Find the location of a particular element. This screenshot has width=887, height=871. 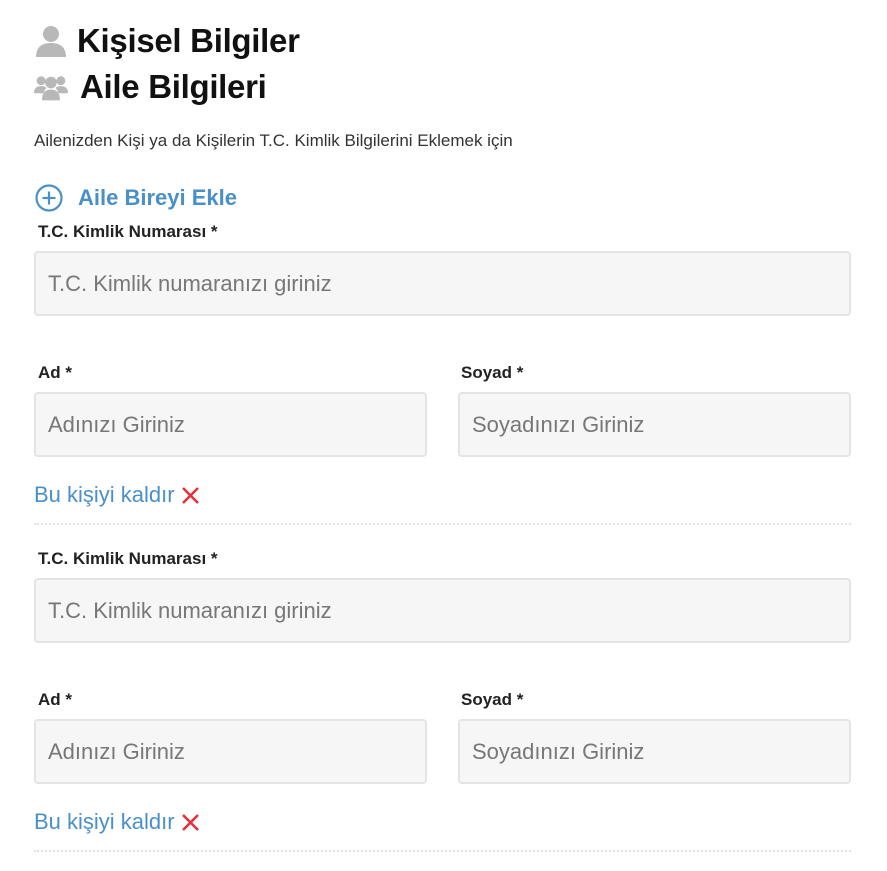

family-info-heading: Aile Bilgileri is located at coordinates (442, 87).